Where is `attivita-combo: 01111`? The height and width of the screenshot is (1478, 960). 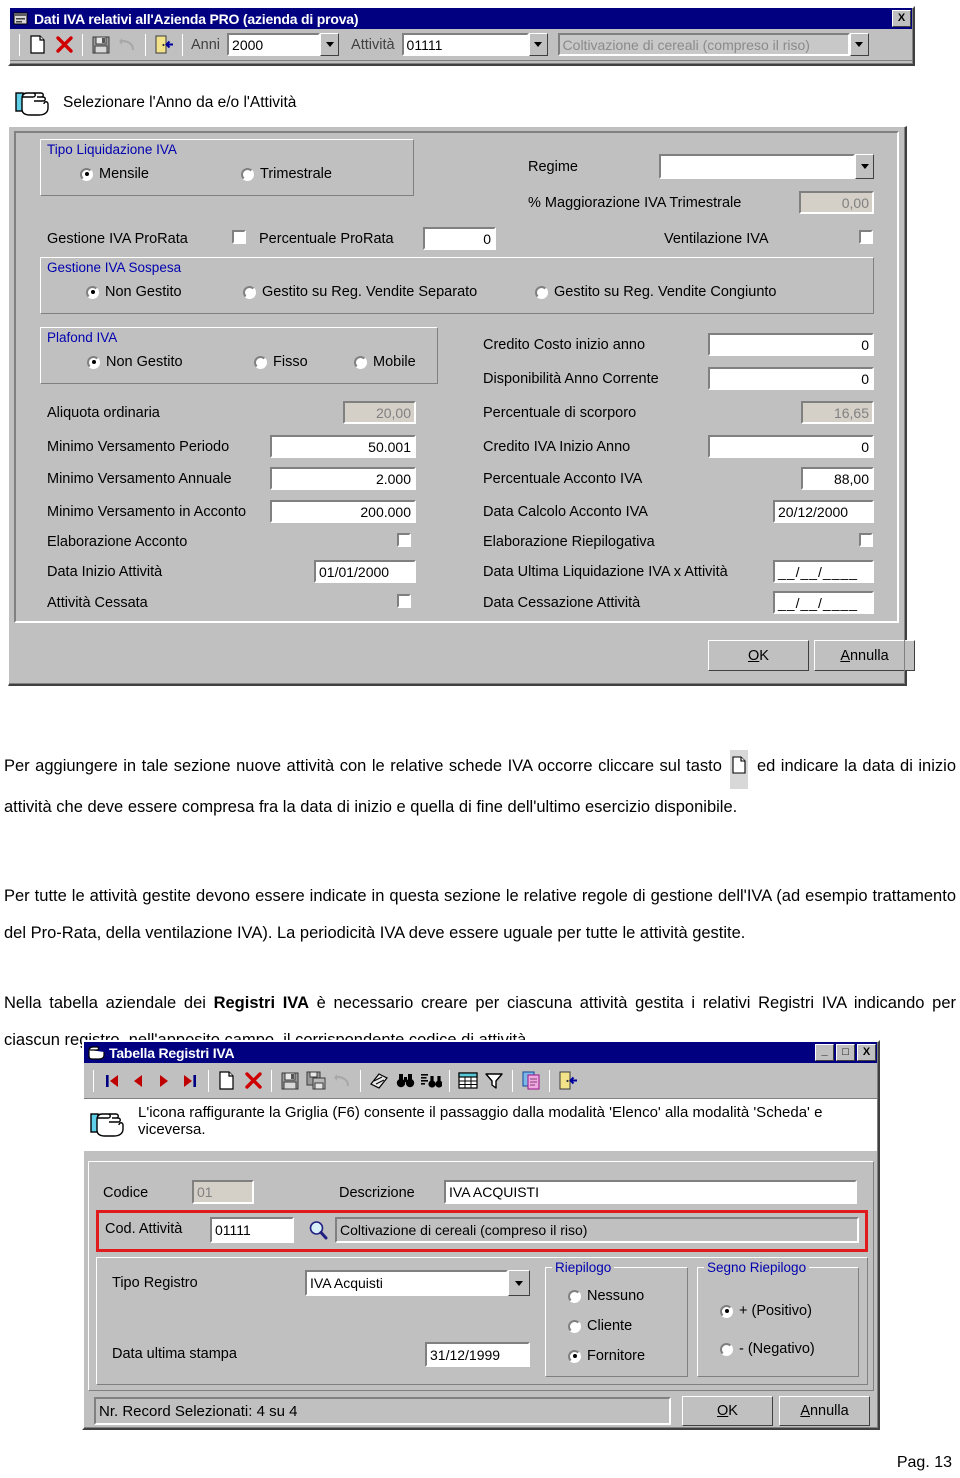 attivita-combo: 01111 is located at coordinates (474, 44).